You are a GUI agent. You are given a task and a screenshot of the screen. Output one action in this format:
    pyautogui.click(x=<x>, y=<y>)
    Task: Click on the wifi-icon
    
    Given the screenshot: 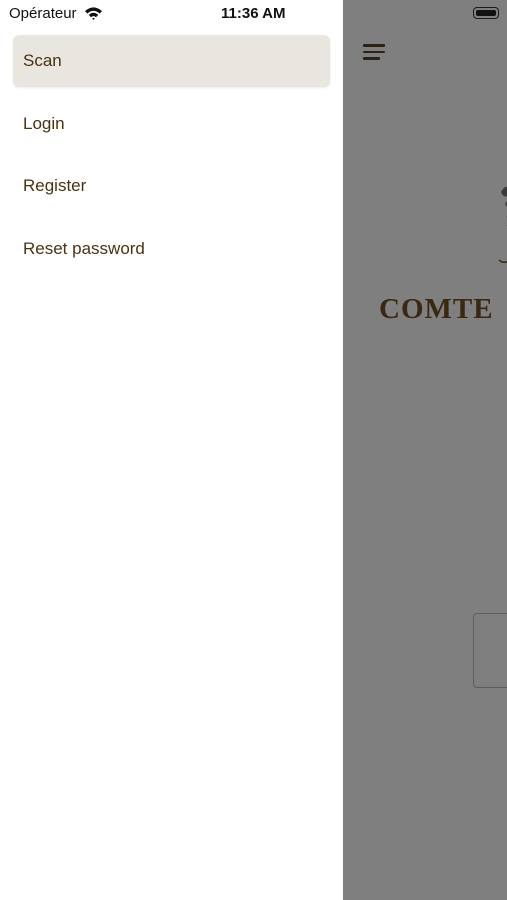 What is the action you would take?
    pyautogui.click(x=93, y=13)
    